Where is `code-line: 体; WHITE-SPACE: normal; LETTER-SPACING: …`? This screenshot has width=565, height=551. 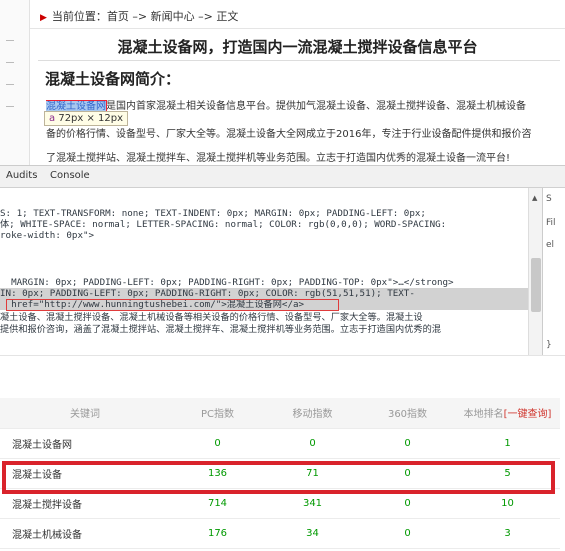
code-line: 体; WHITE-SPACE: normal; LETTER-SPACING: … is located at coordinates (223, 224).